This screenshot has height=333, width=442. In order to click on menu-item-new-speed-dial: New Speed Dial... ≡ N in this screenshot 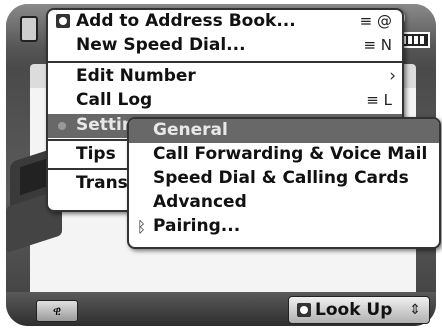, I will do `click(225, 46)`.